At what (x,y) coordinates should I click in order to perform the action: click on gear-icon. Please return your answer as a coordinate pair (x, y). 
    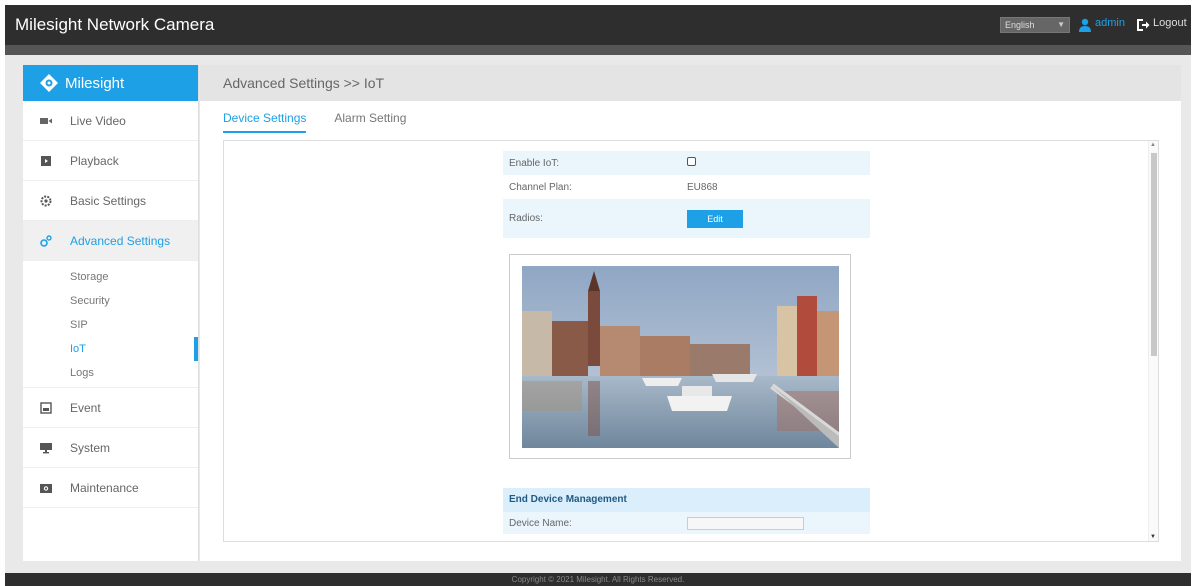
    Looking at the image, I should click on (46, 200).